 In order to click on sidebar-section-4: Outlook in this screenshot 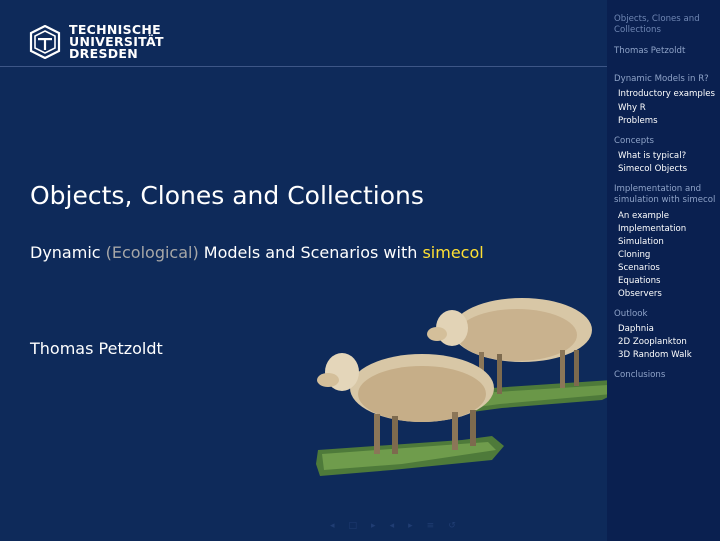, I will do `click(666, 314)`.